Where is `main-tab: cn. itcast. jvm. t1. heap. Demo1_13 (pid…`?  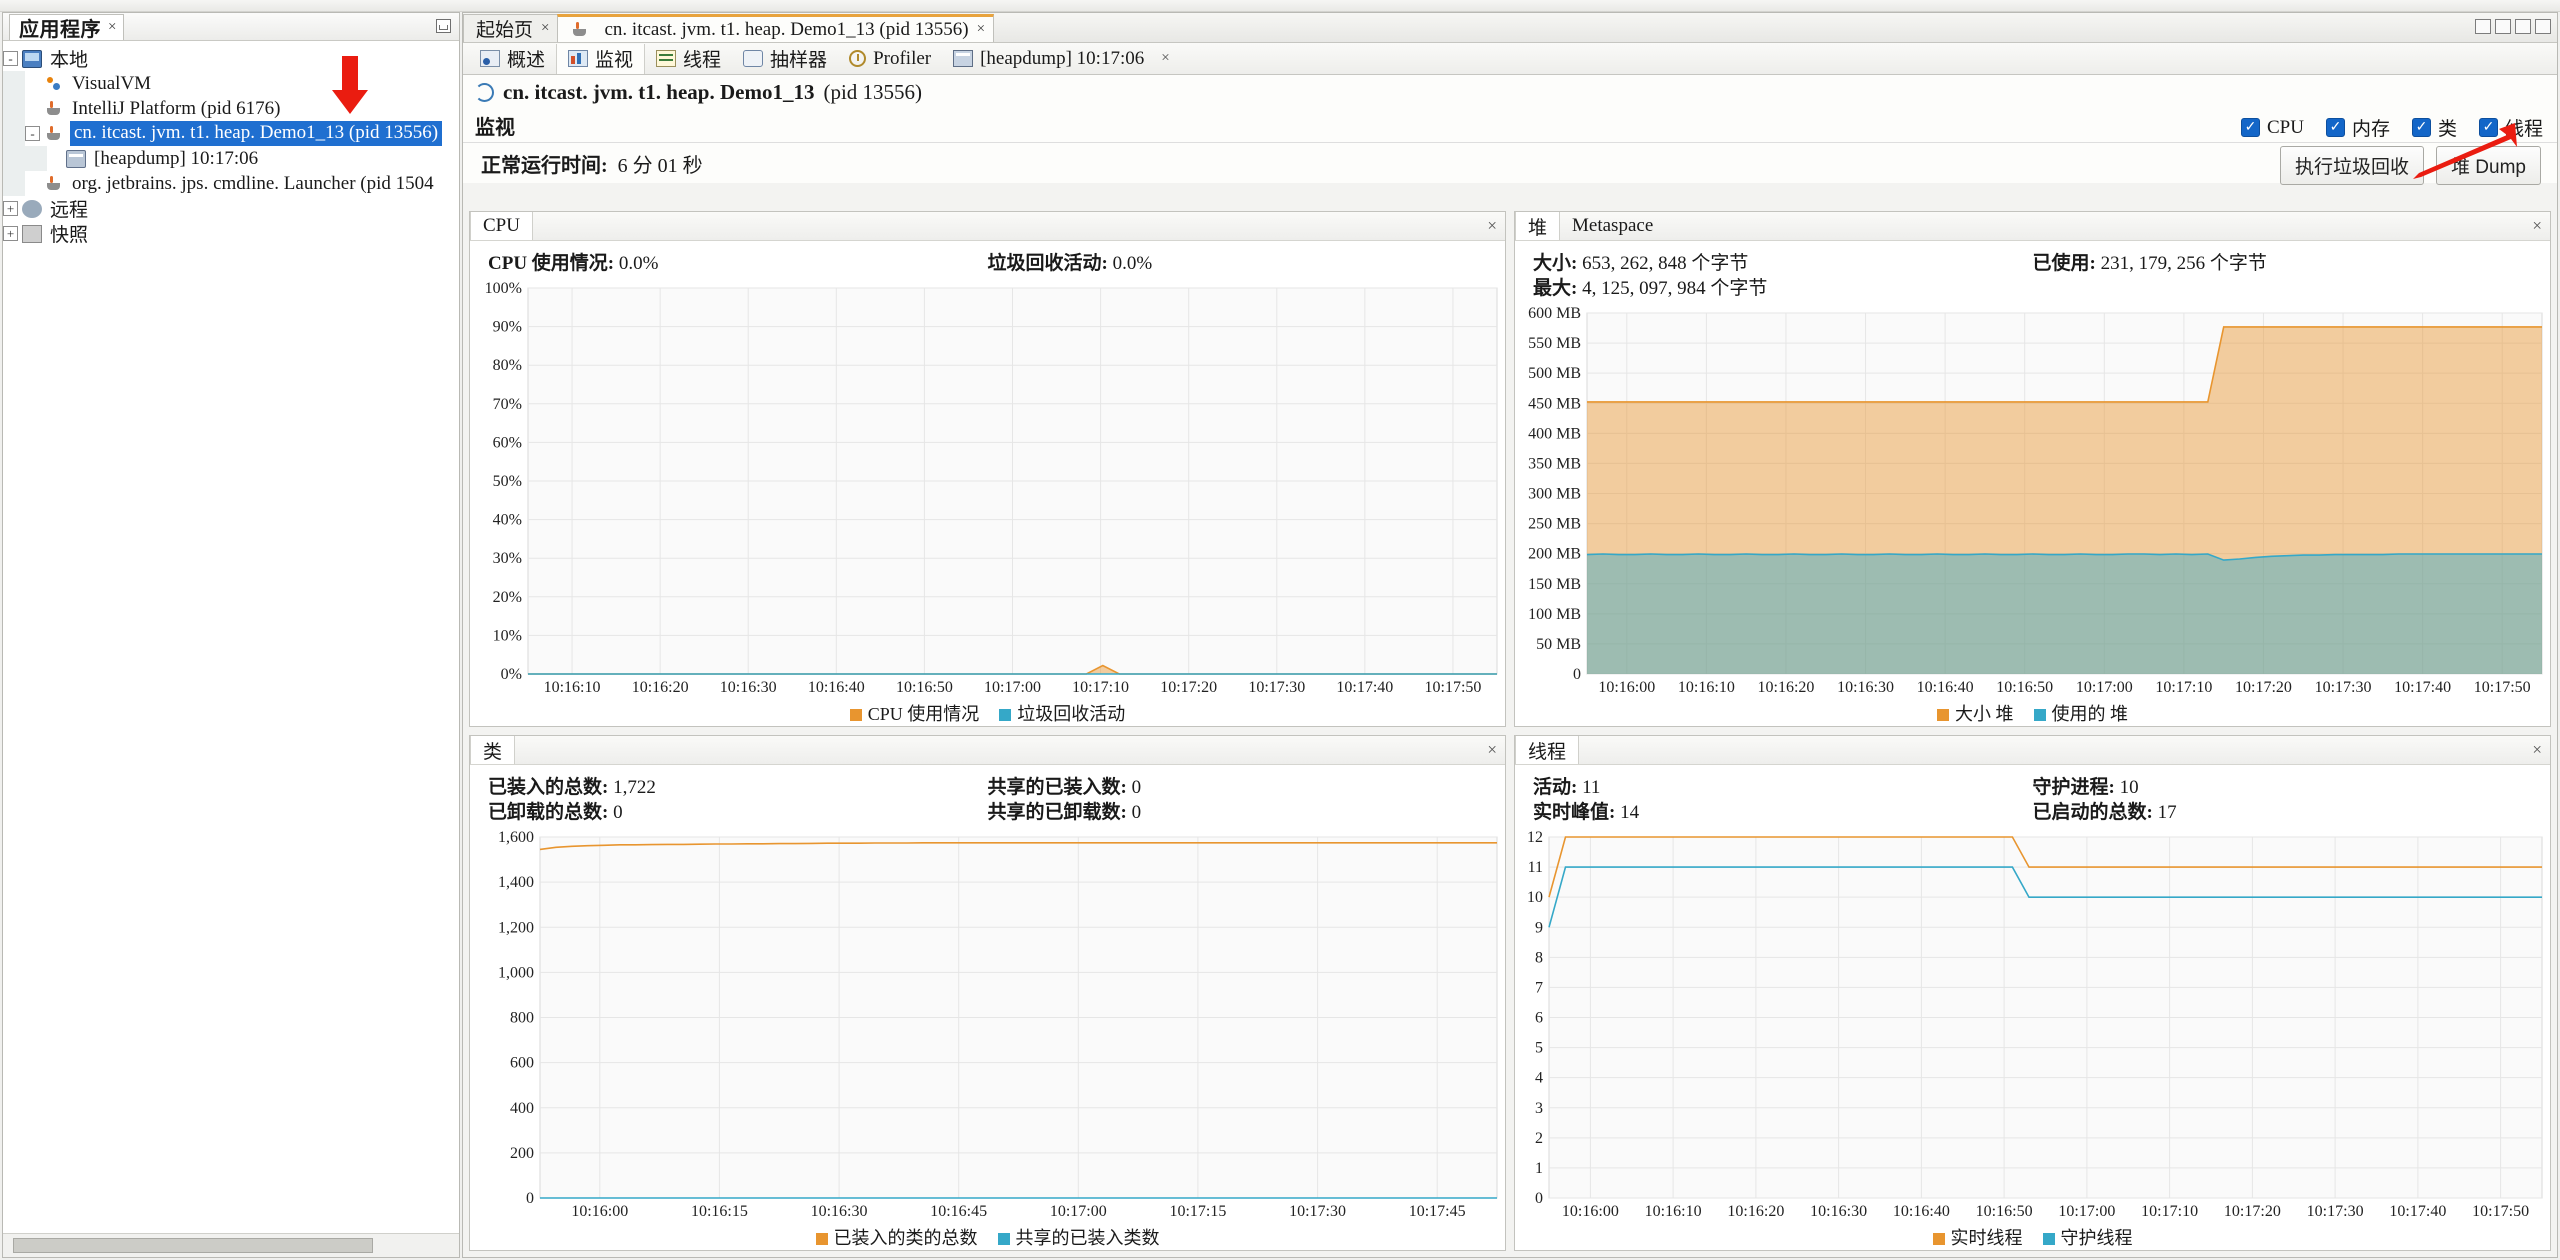 main-tab: cn. itcast. jvm. t1. heap. Demo1_13 (pid… is located at coordinates (776, 28).